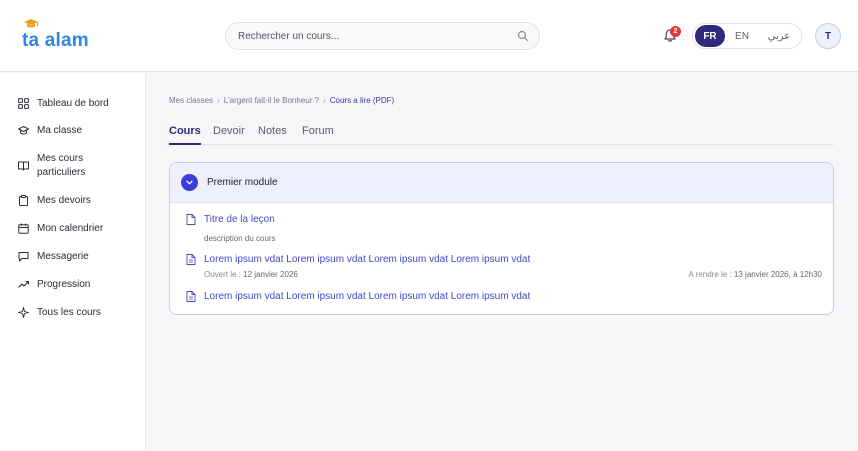 This screenshot has width=858, height=451. What do you see at coordinates (828, 36) in the screenshot?
I see `avatar: T` at bounding box center [828, 36].